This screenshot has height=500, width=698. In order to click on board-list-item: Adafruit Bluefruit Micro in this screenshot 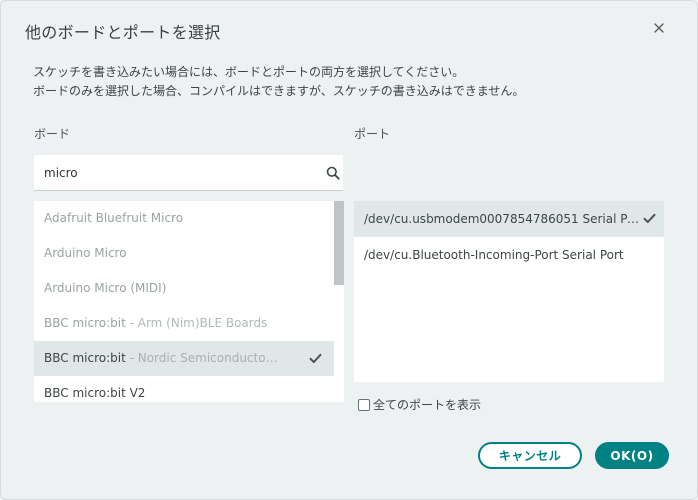, I will do `click(189, 218)`.